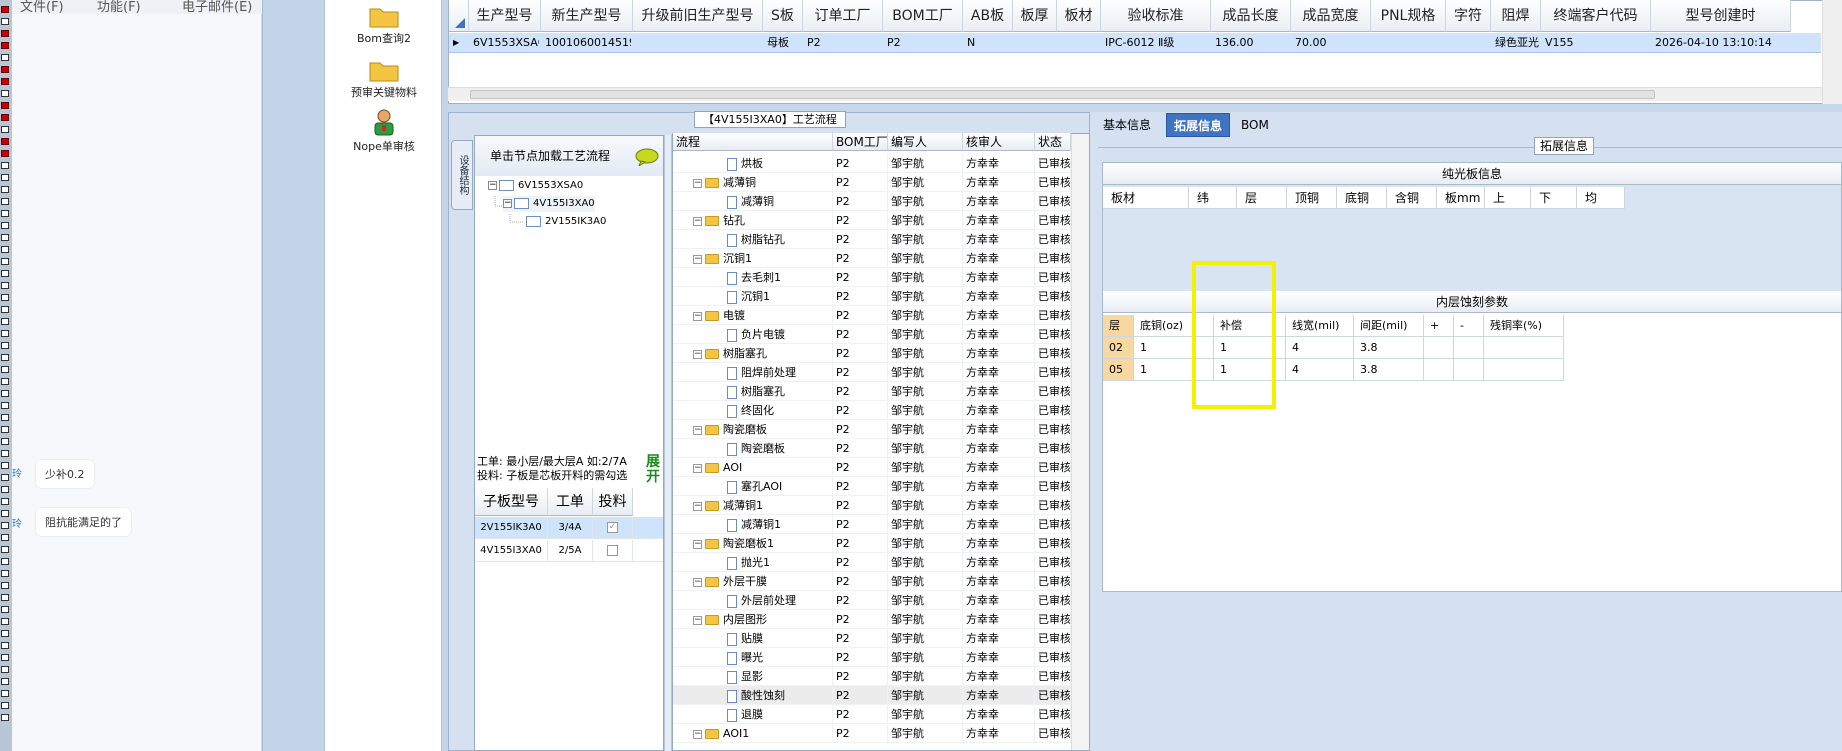 The width and height of the screenshot is (1842, 751). What do you see at coordinates (988, 16) in the screenshot?
I see `column-header: AB板` at bounding box center [988, 16].